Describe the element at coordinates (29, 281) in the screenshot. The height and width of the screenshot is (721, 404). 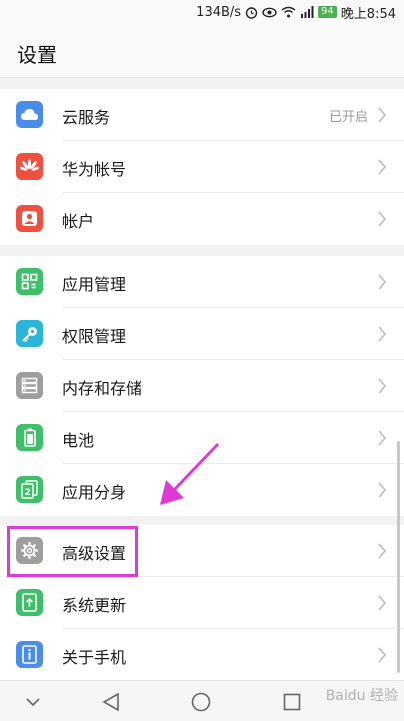
I see `apps-icon` at that location.